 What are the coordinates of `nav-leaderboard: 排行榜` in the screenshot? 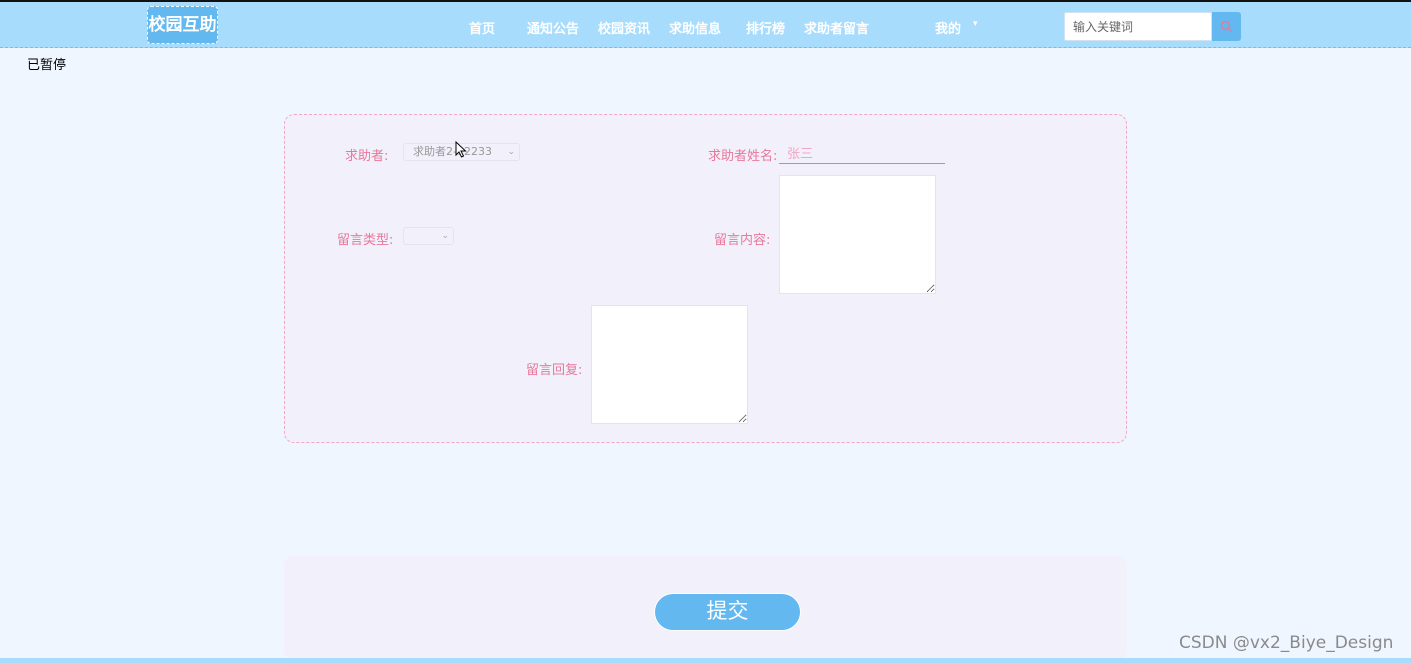 It's located at (765, 27).